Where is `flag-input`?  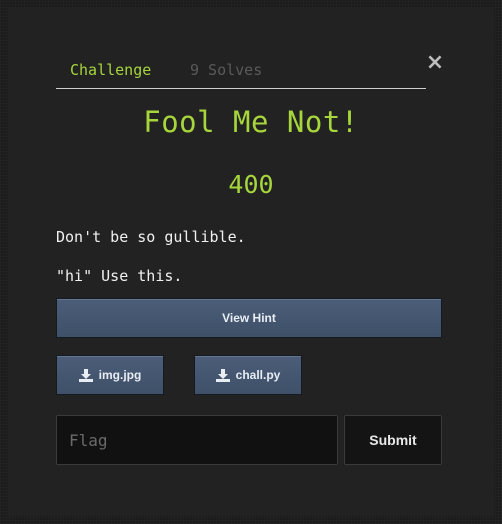
flag-input is located at coordinates (197, 440).